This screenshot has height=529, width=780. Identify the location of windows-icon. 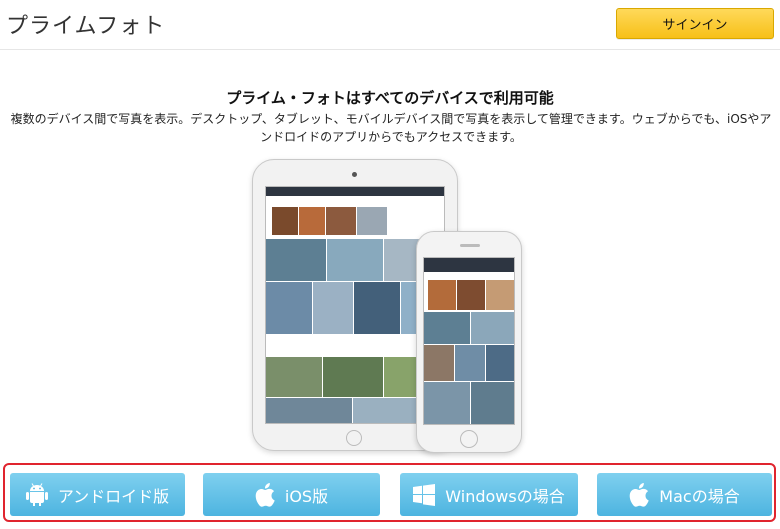
(424, 494).